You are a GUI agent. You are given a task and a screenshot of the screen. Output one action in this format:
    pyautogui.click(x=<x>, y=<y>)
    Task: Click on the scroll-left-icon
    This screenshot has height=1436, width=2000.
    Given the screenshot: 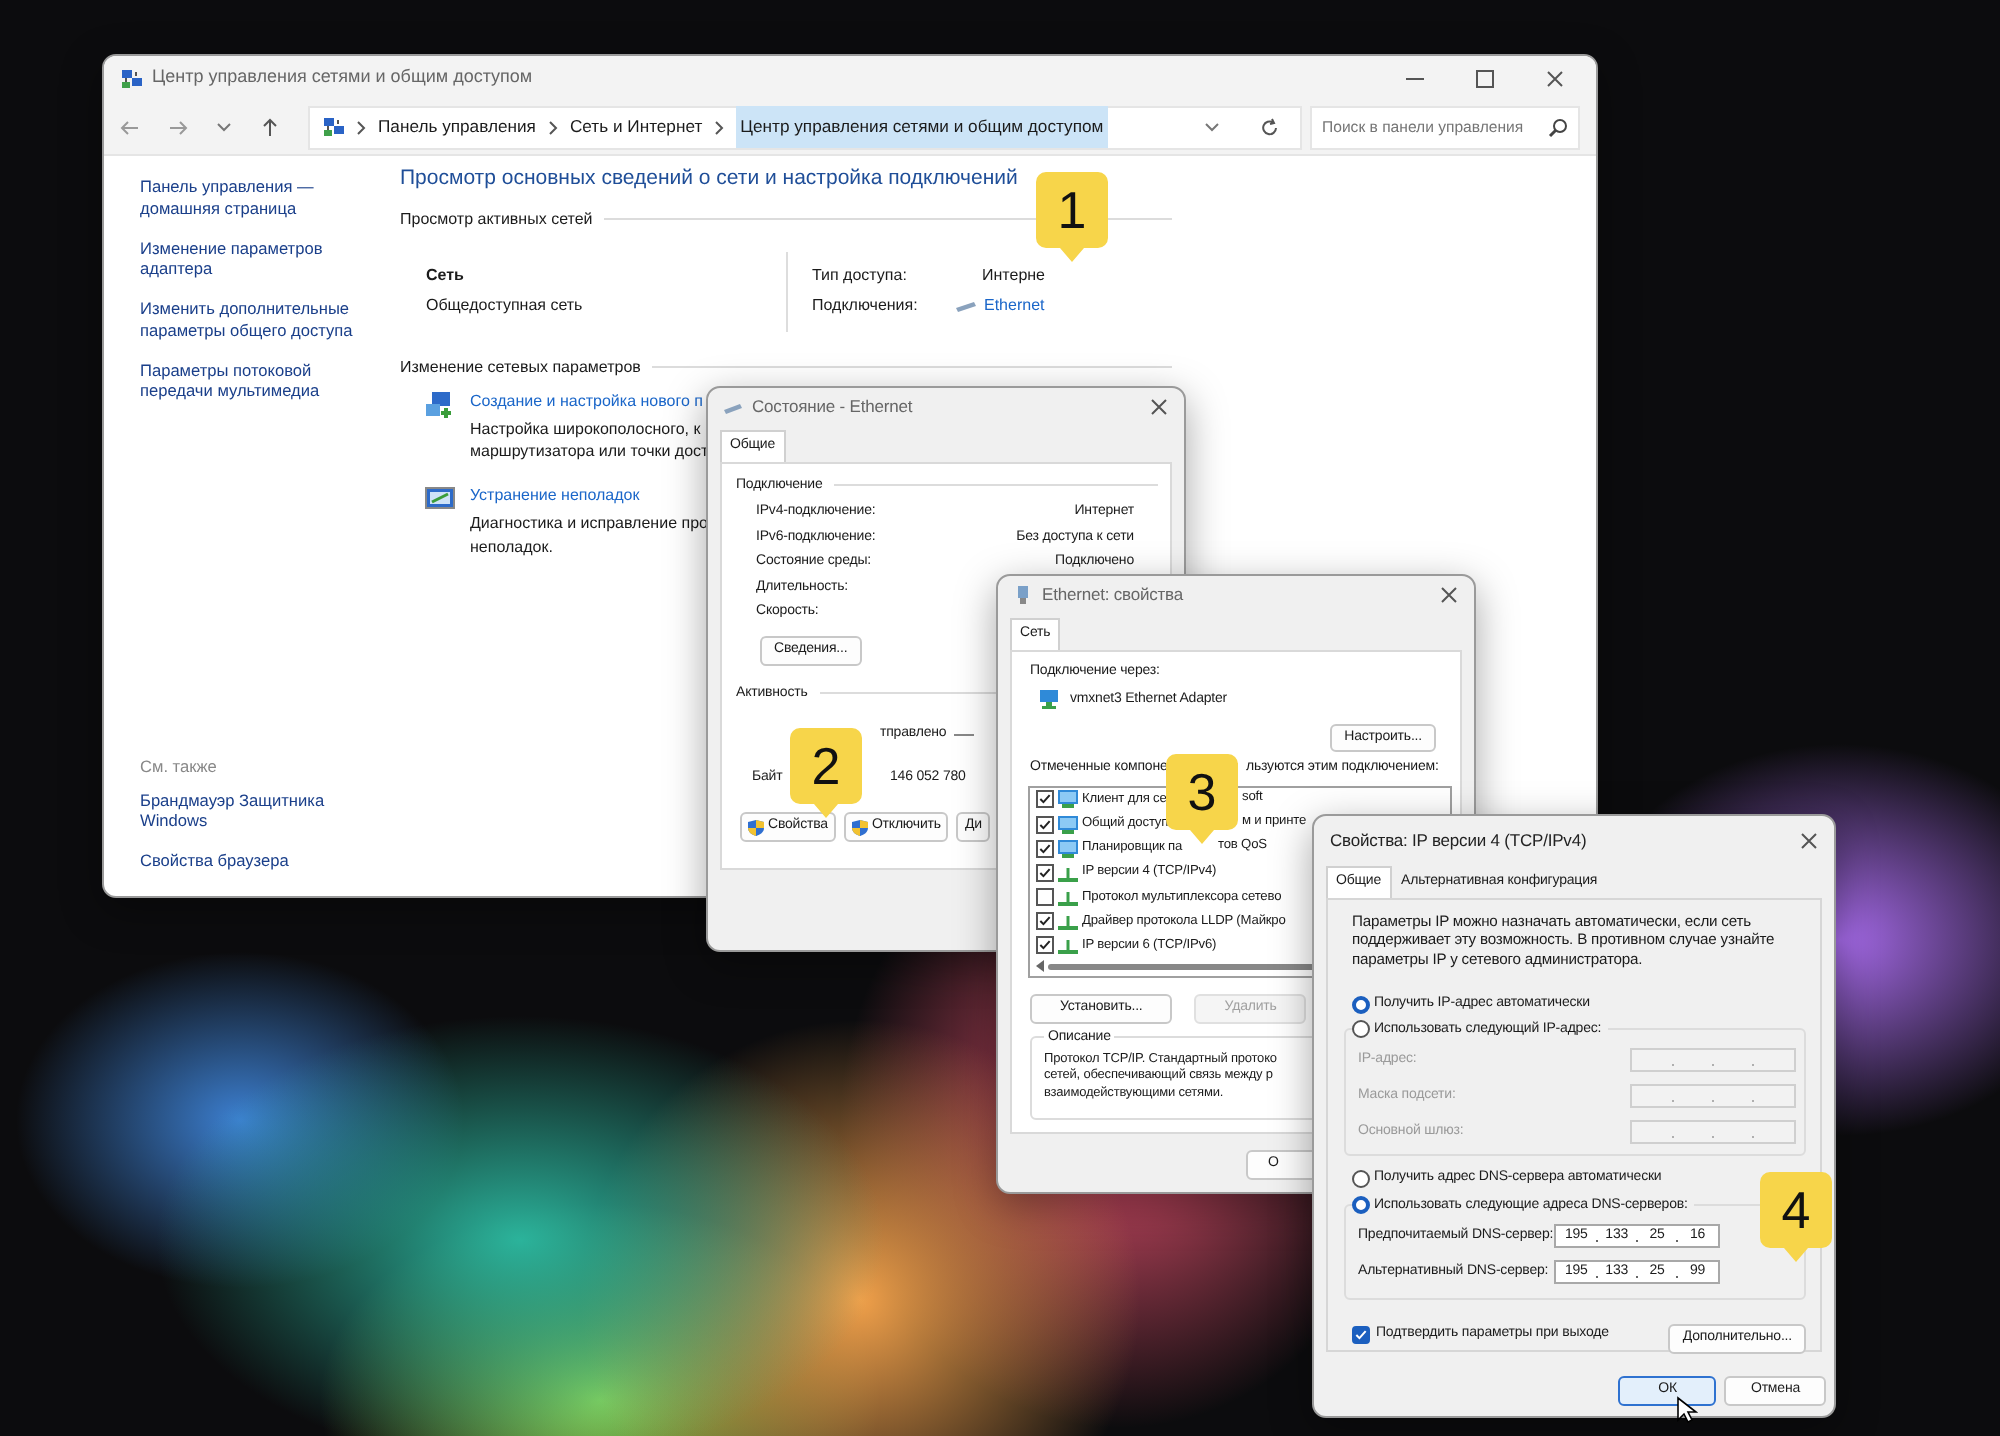 What is the action you would take?
    pyautogui.click(x=1040, y=966)
    